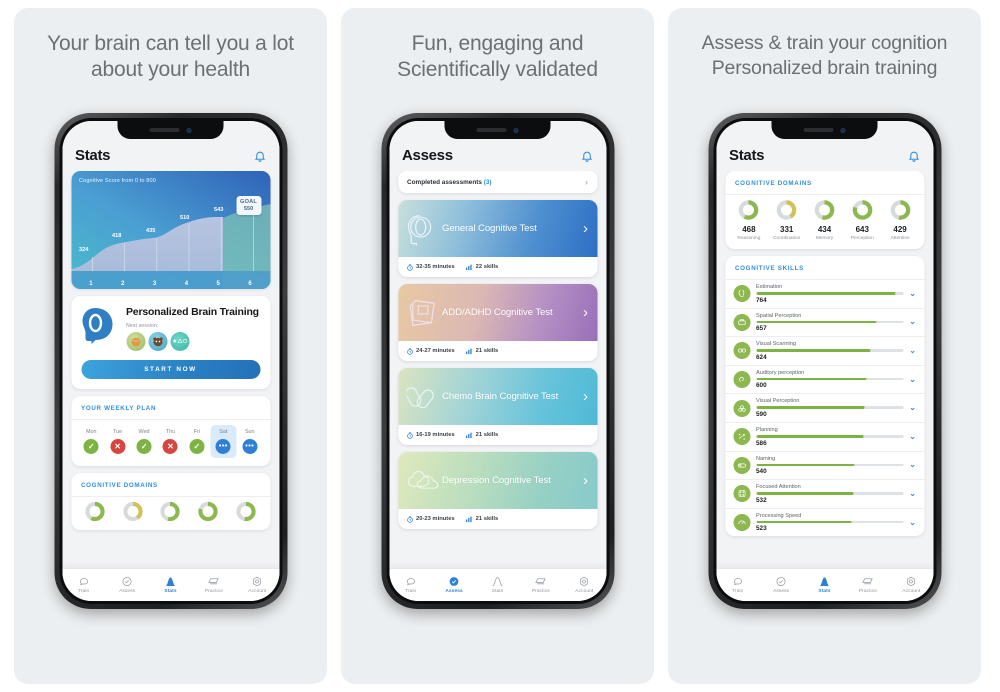 The height and width of the screenshot is (692, 1000). Describe the element at coordinates (749, 220) in the screenshot. I see `domain-reasoning: 468 Reasoning` at that location.